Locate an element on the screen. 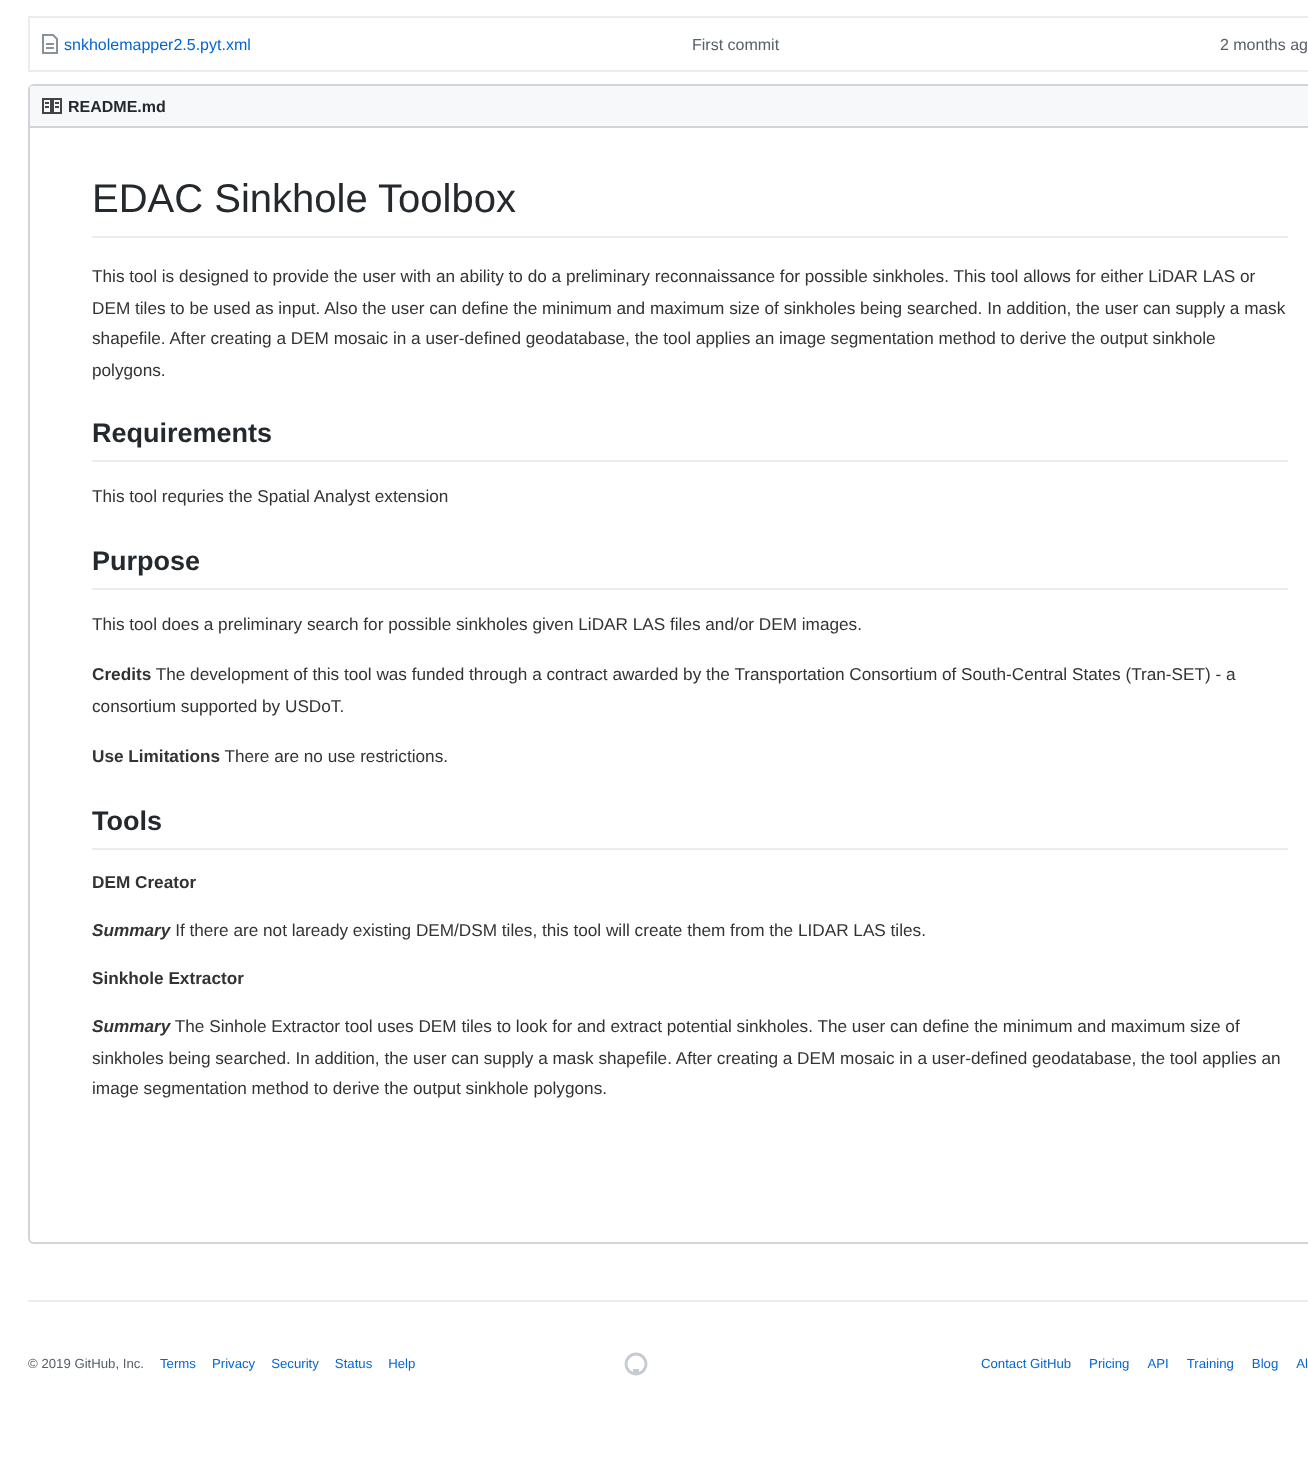  commit-message: First commit is located at coordinates (892, 44).